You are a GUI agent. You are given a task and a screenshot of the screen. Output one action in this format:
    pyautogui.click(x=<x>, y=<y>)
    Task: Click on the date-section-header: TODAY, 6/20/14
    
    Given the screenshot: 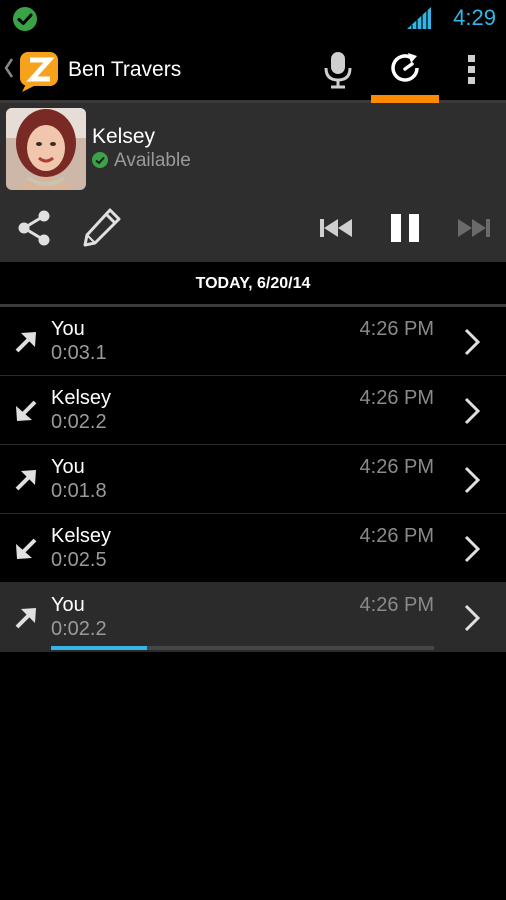 What is the action you would take?
    pyautogui.click(x=253, y=284)
    